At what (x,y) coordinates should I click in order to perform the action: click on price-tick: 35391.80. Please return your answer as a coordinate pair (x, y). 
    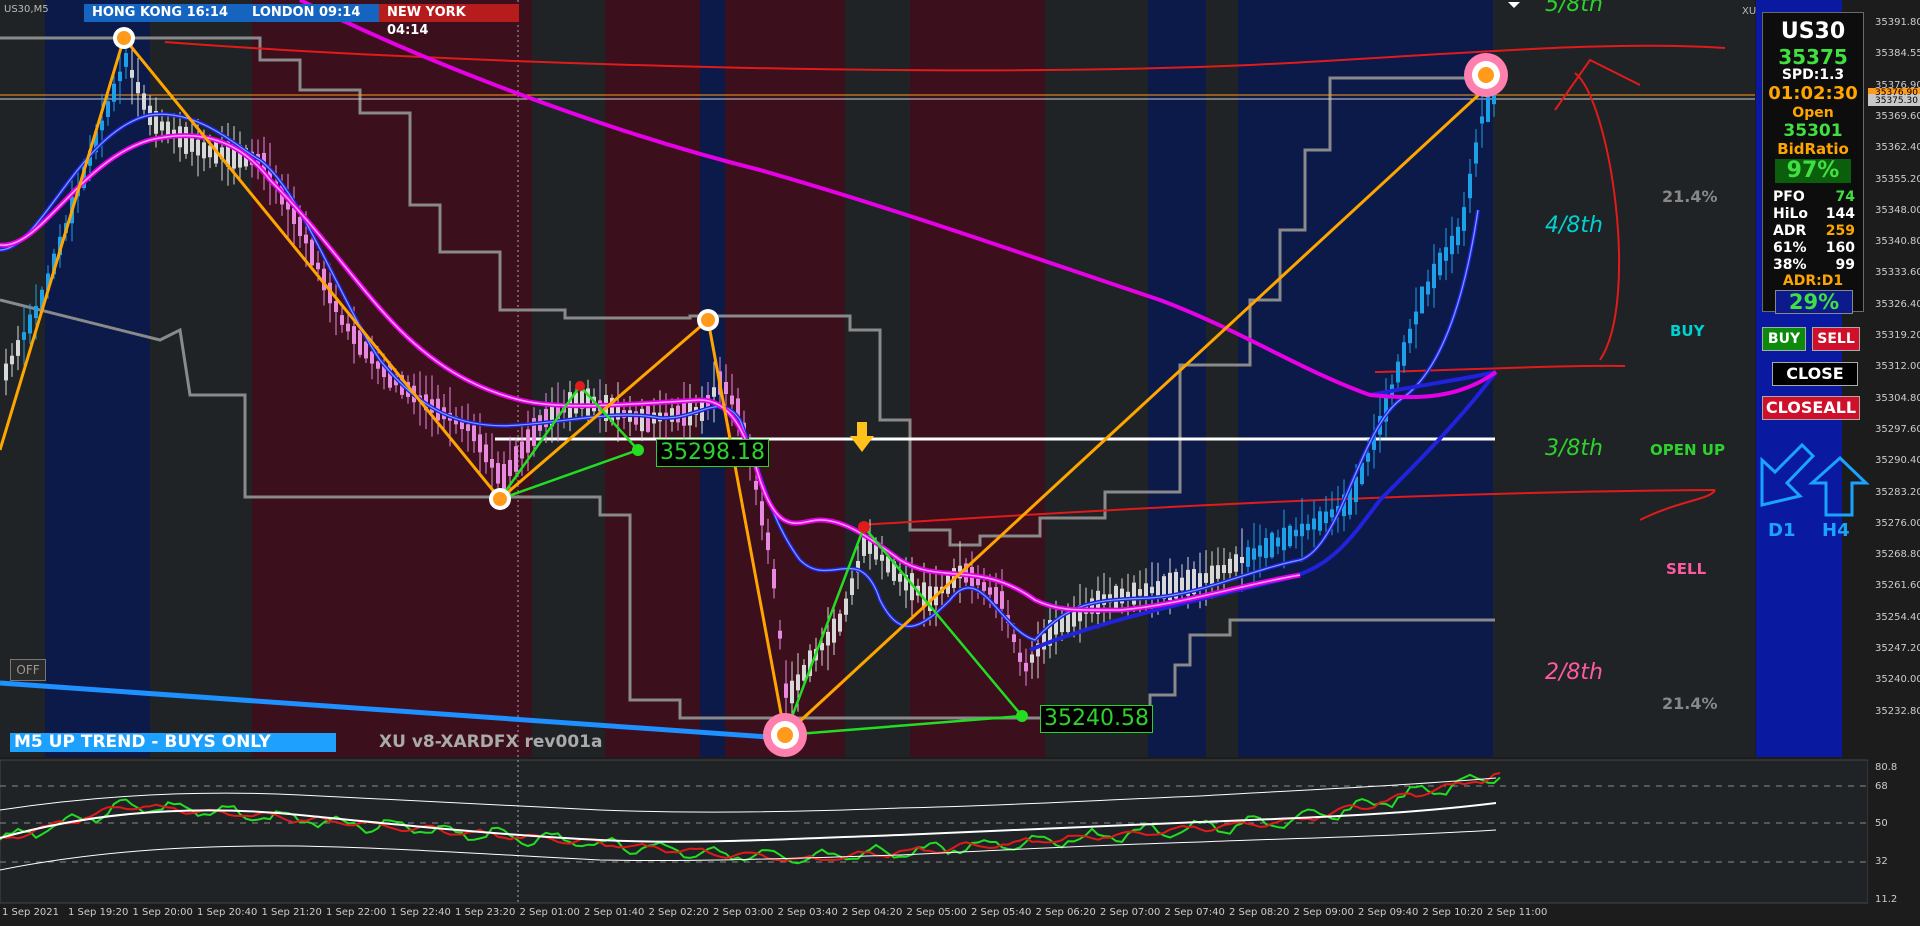
    Looking at the image, I should click on (1897, 22).